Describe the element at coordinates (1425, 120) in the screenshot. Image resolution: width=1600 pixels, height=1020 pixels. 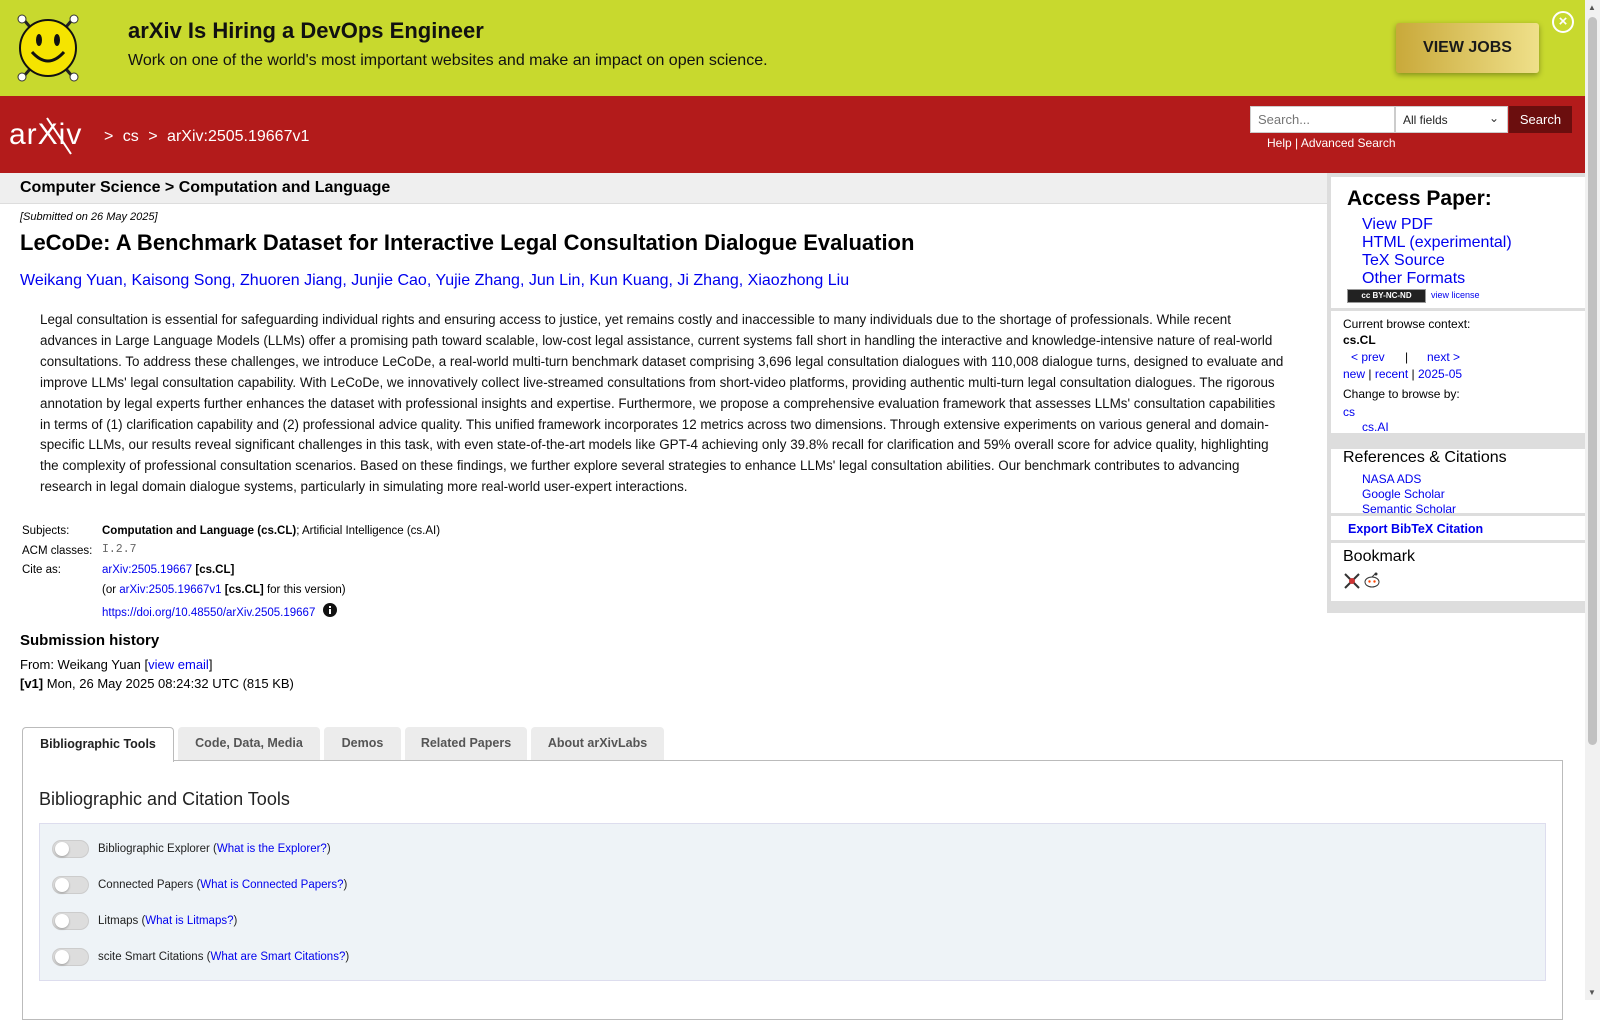
I see `search-field-value: All fields` at that location.